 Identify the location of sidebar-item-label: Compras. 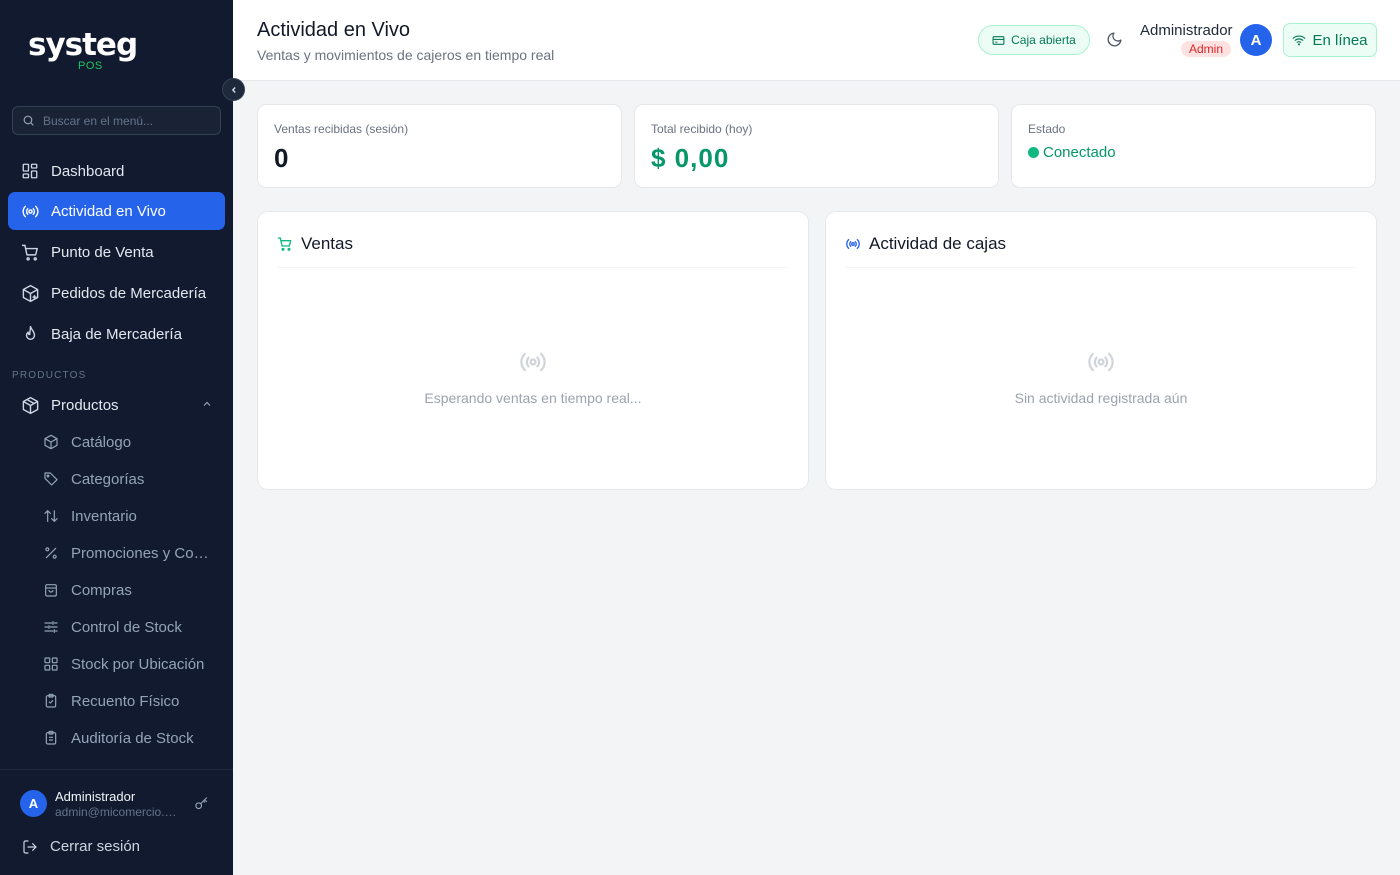
(101, 590).